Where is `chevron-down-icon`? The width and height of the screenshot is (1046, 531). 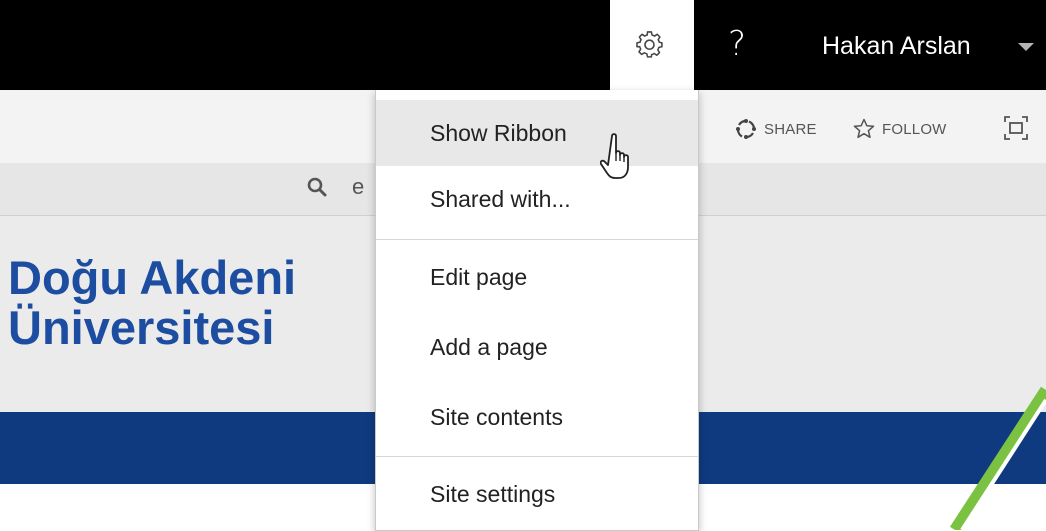
chevron-down-icon is located at coordinates (1026, 47).